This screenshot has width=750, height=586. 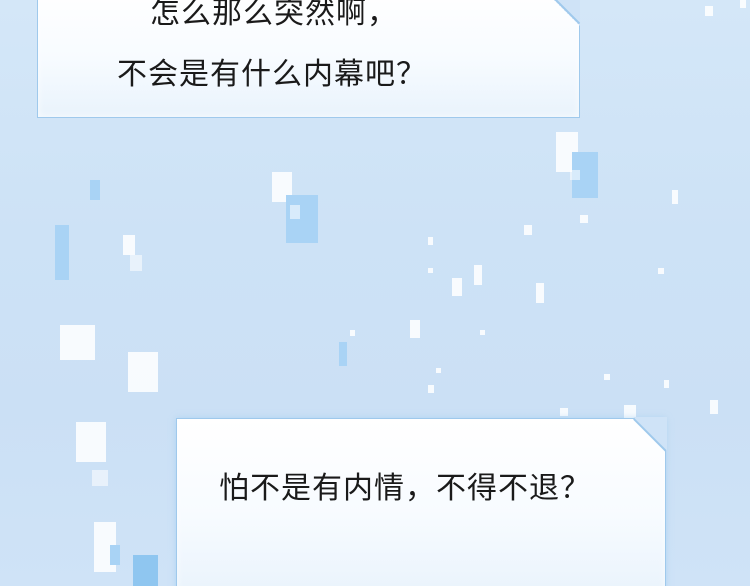 What do you see at coordinates (274, 15) in the screenshot?
I see `bubble-top-line-1: 怎么那么突然啊，` at bounding box center [274, 15].